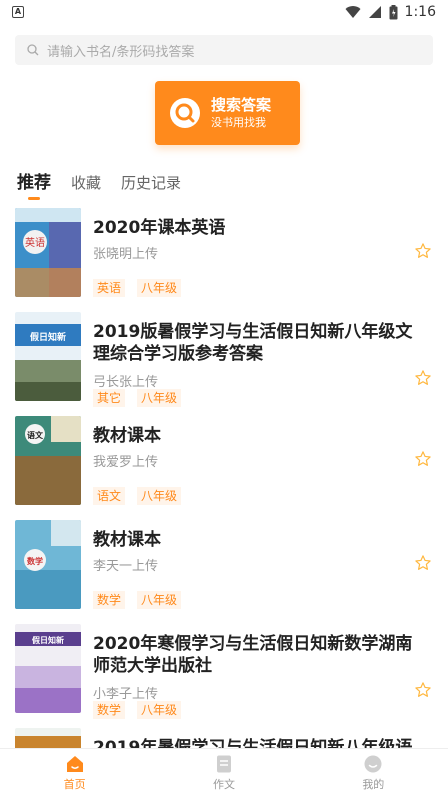  What do you see at coordinates (393, 11) in the screenshot?
I see `battery-icon` at bounding box center [393, 11].